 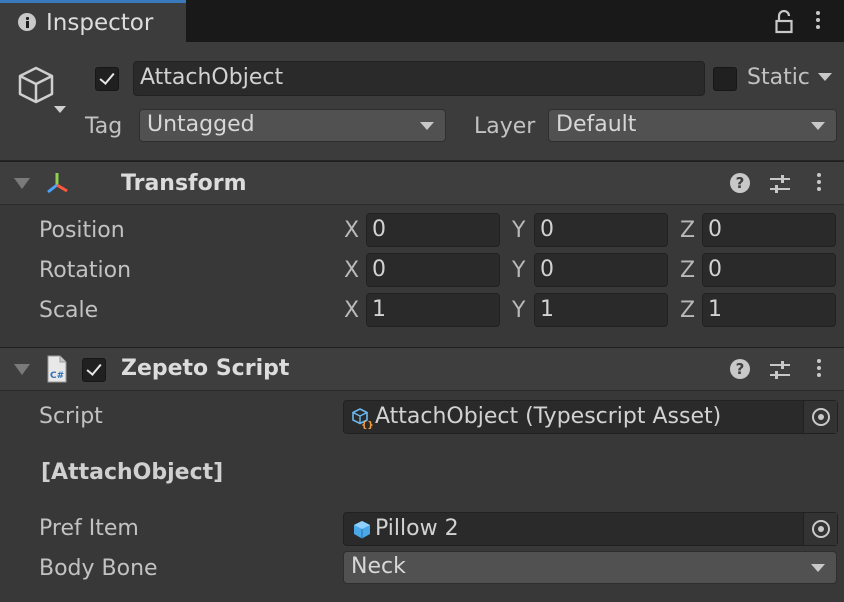 I want to click on transform-icon, so click(x=57, y=183).